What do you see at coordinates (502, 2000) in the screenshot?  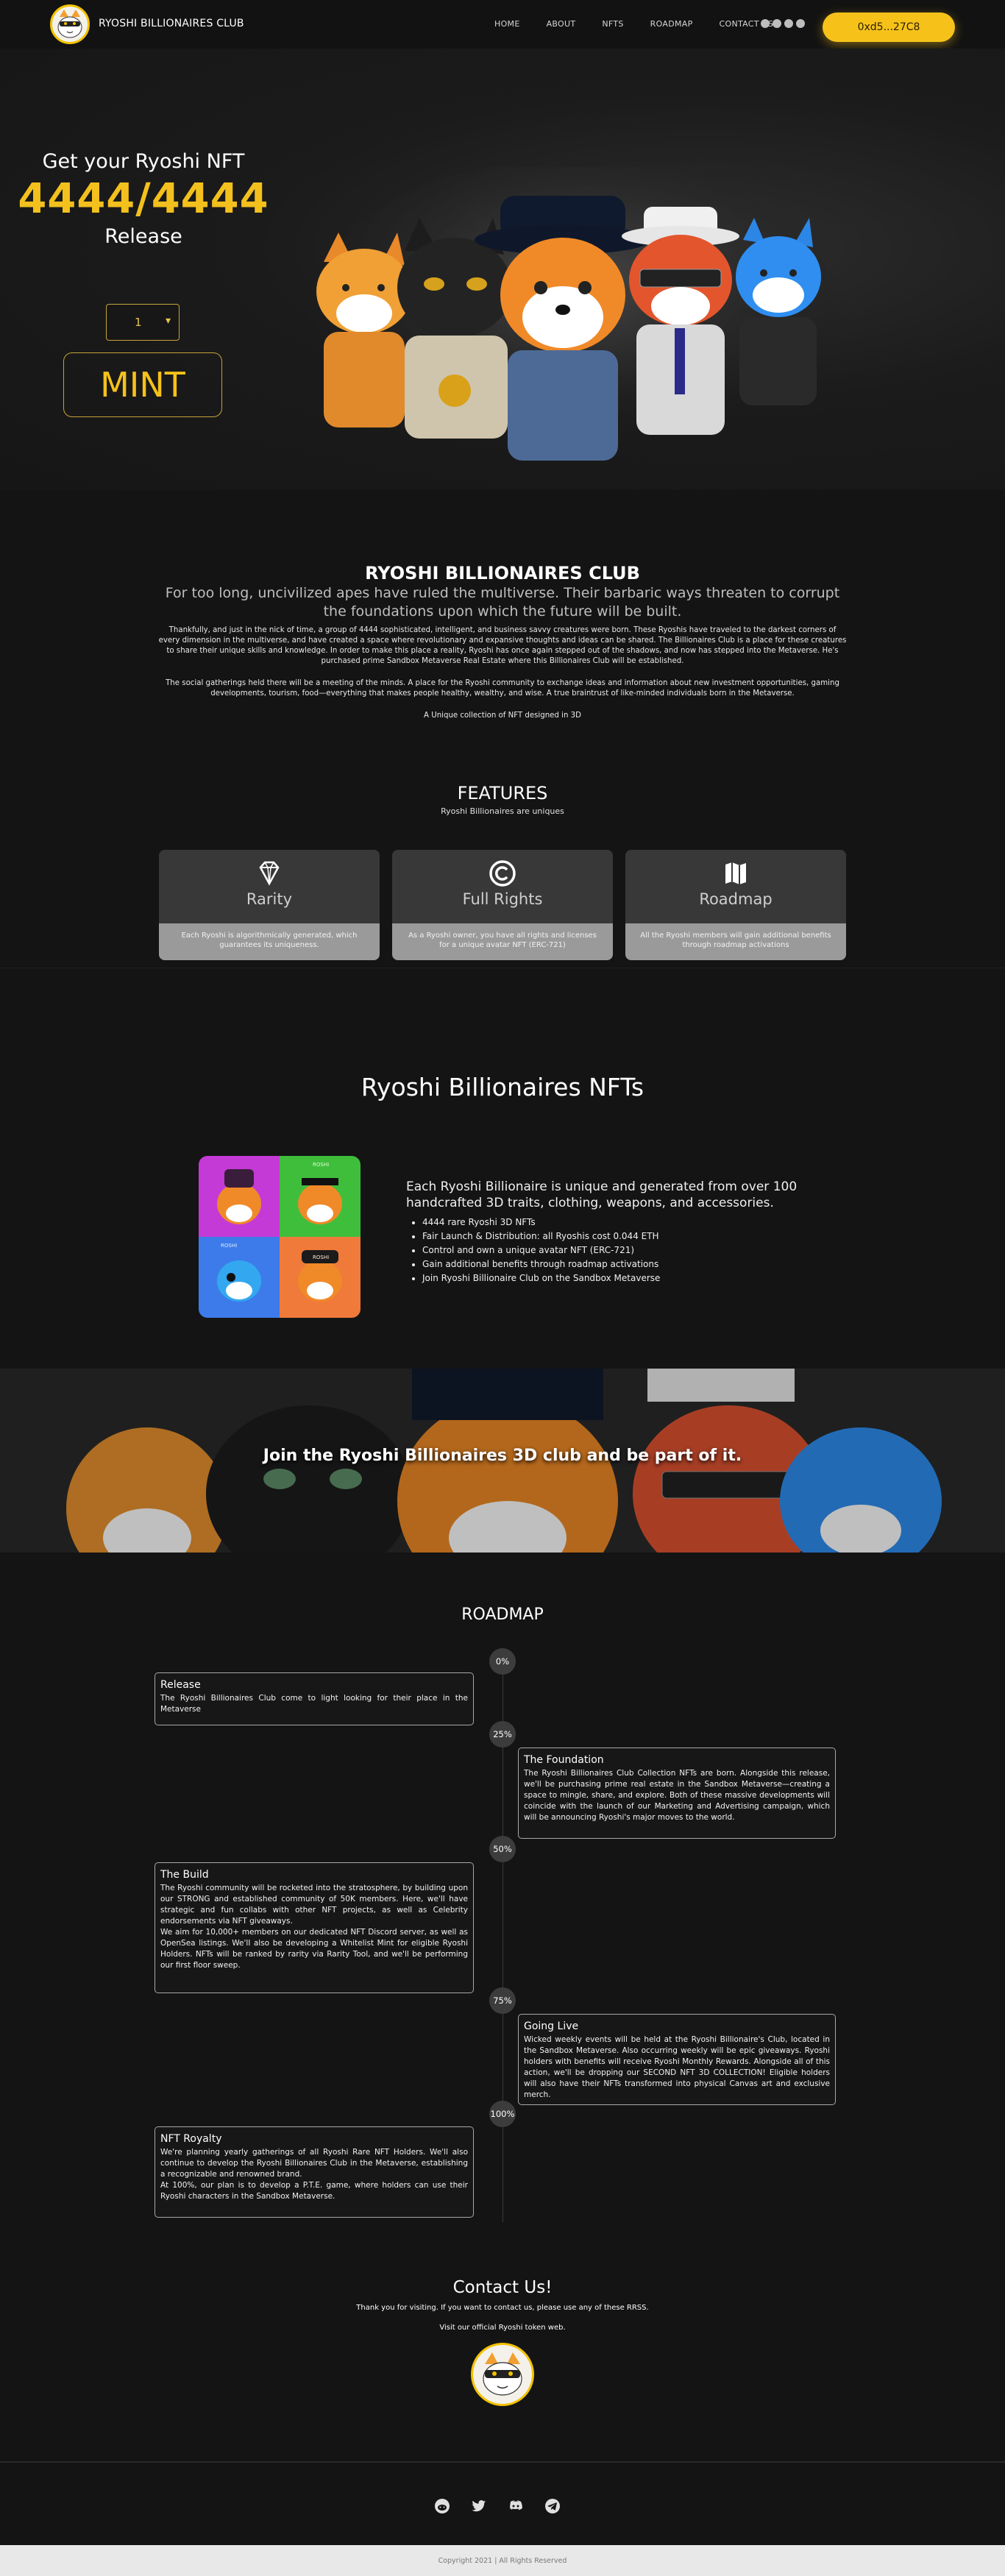 I see `milestone-75-percent: 75%` at bounding box center [502, 2000].